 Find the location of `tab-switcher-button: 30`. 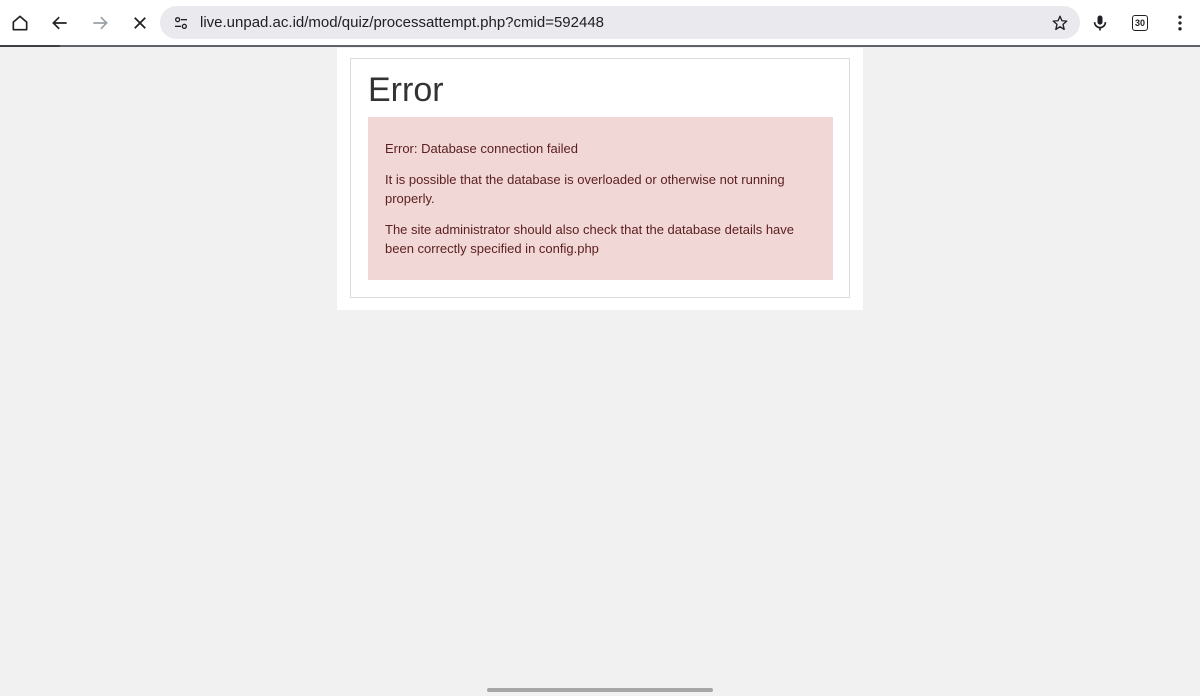

tab-switcher-button: 30 is located at coordinates (1140, 23).